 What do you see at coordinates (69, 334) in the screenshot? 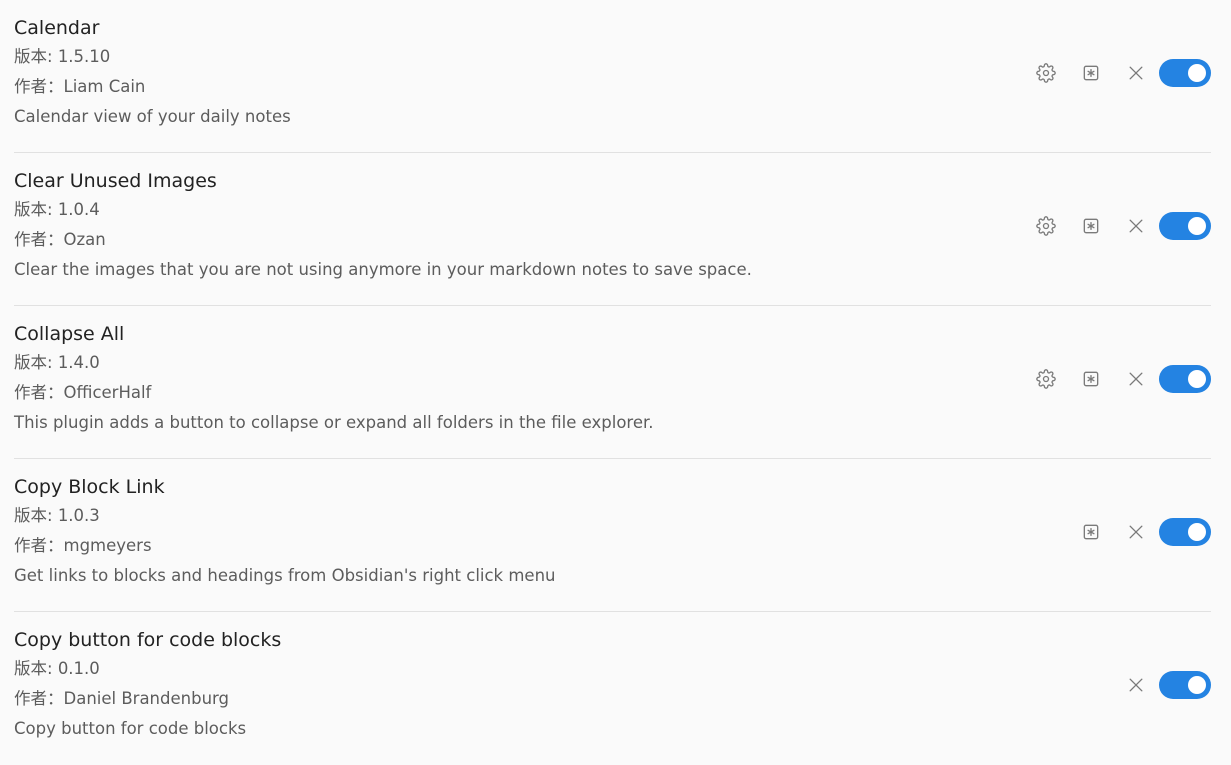
I see `plugin-name: Collapse All` at bounding box center [69, 334].